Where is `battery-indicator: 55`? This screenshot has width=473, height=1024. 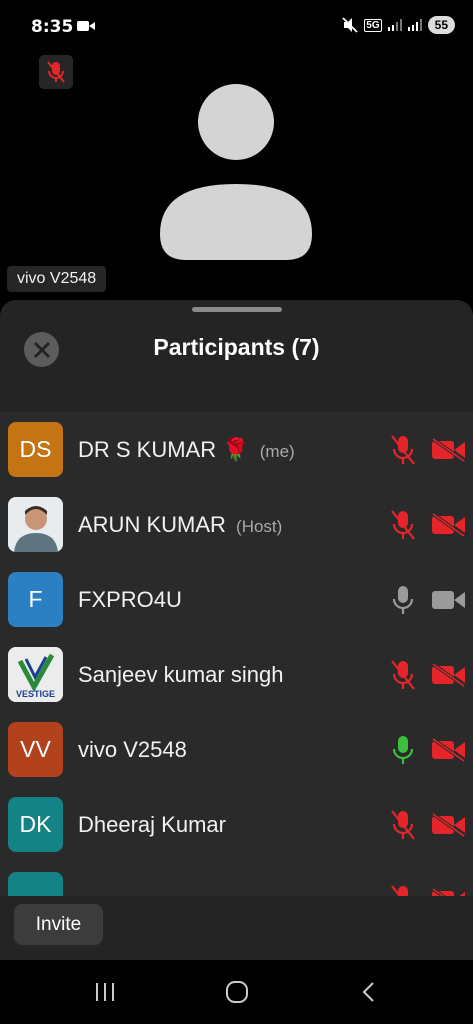
battery-indicator: 55 is located at coordinates (441, 25).